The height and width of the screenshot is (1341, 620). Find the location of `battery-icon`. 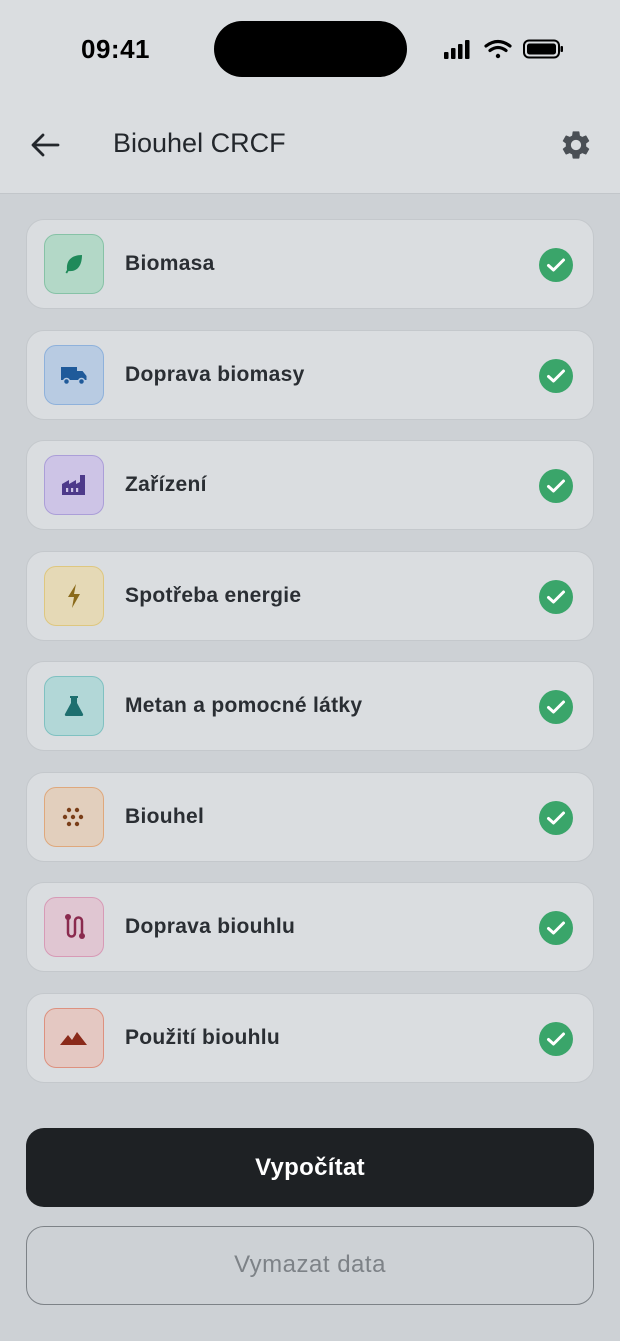

battery-icon is located at coordinates (543, 49).